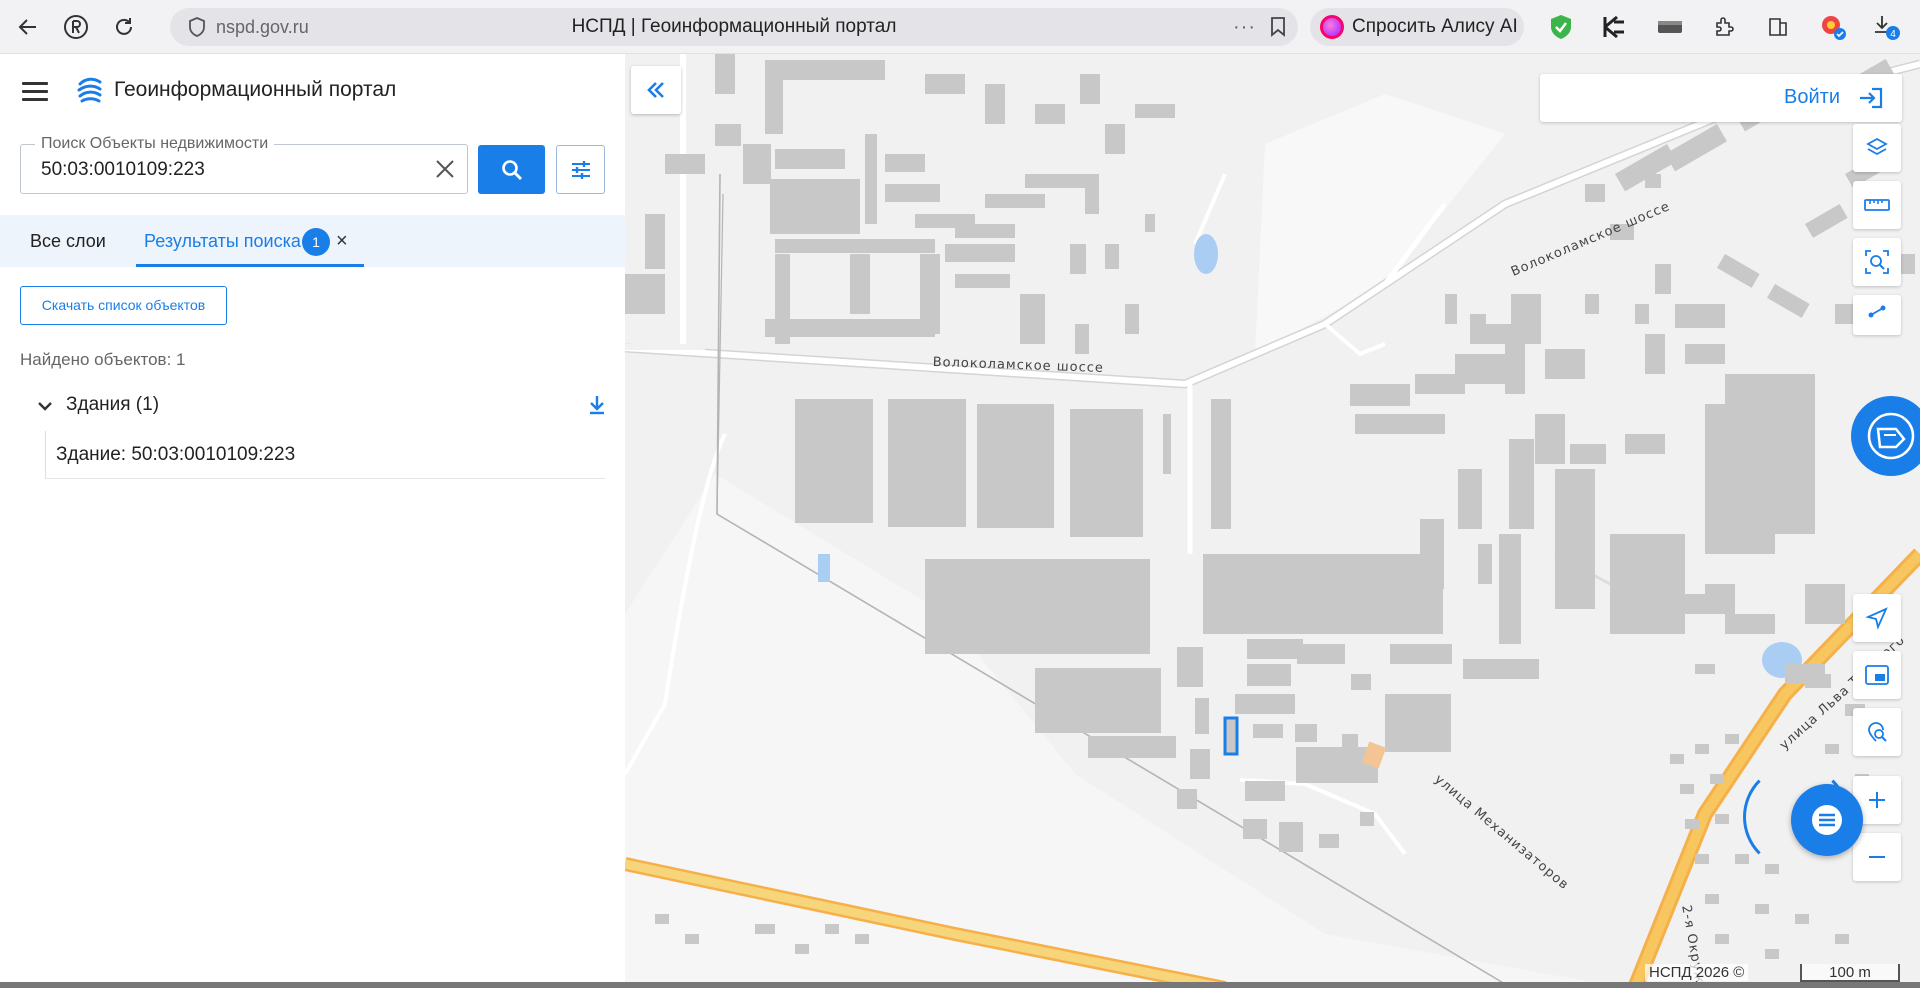 Image resolution: width=1920 pixels, height=988 pixels. I want to click on geolocation-button, so click(1877, 618).